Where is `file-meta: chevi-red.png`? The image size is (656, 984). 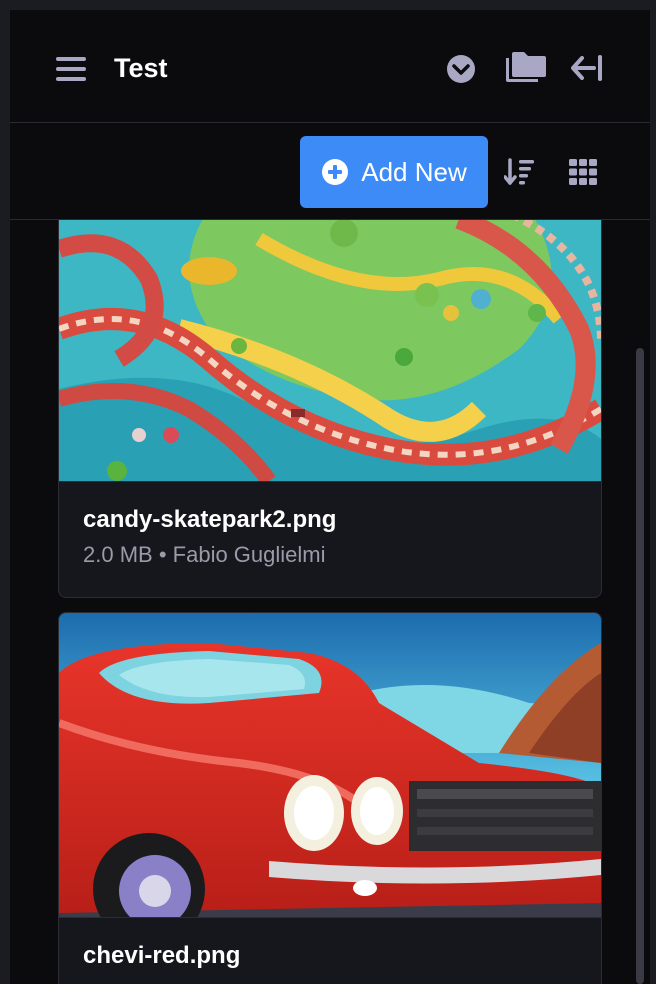
file-meta: chevi-red.png is located at coordinates (330, 944).